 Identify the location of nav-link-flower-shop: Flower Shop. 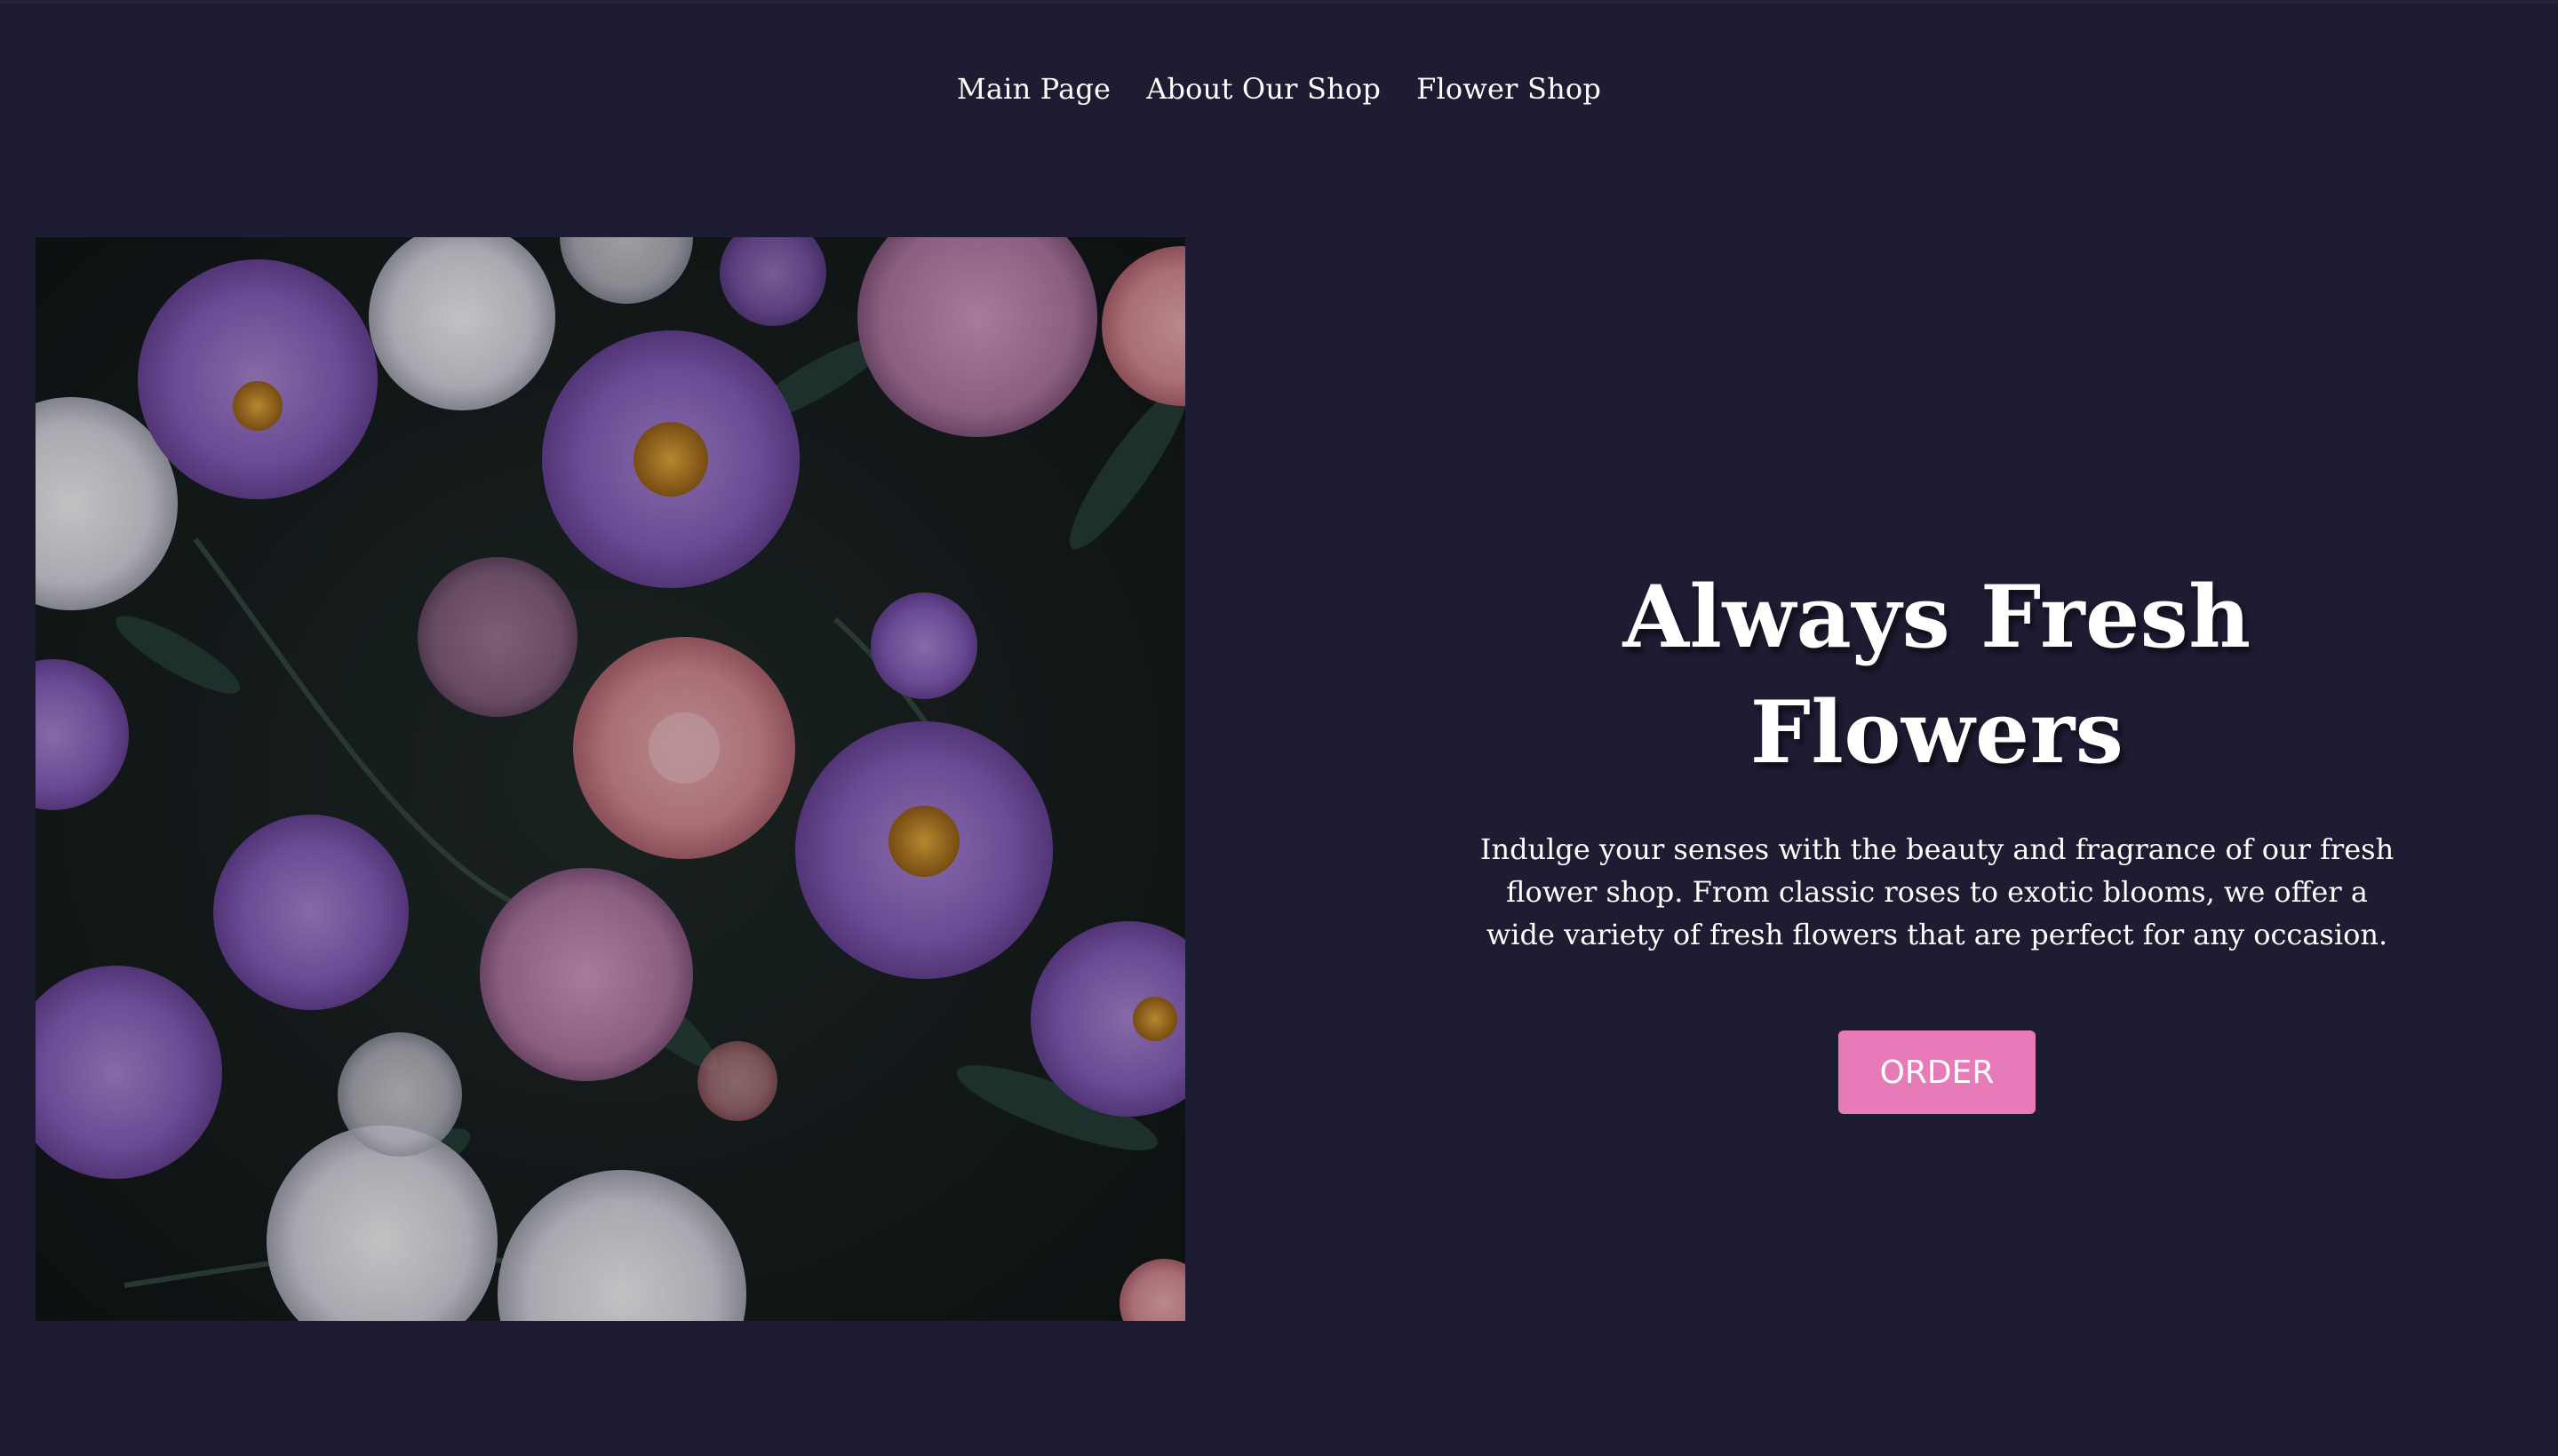
(1508, 89).